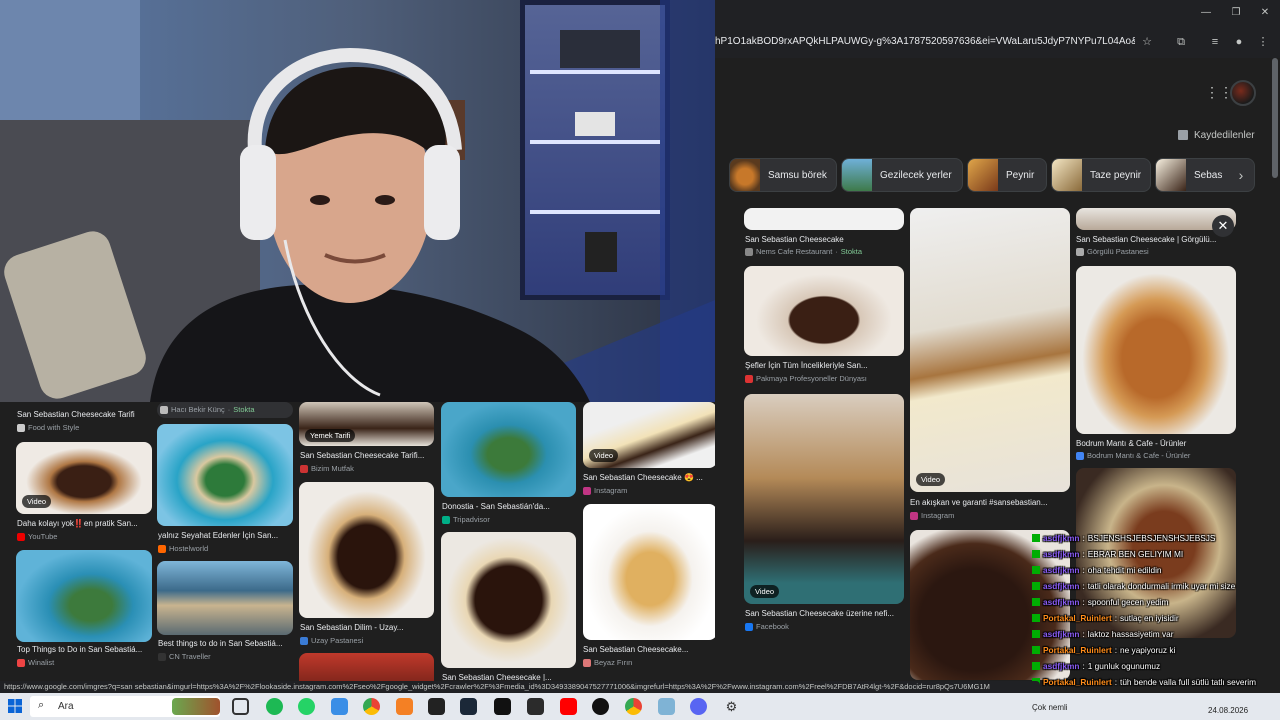 The width and height of the screenshot is (1280, 720). What do you see at coordinates (600, 706) in the screenshot?
I see `app-circle-icon` at bounding box center [600, 706].